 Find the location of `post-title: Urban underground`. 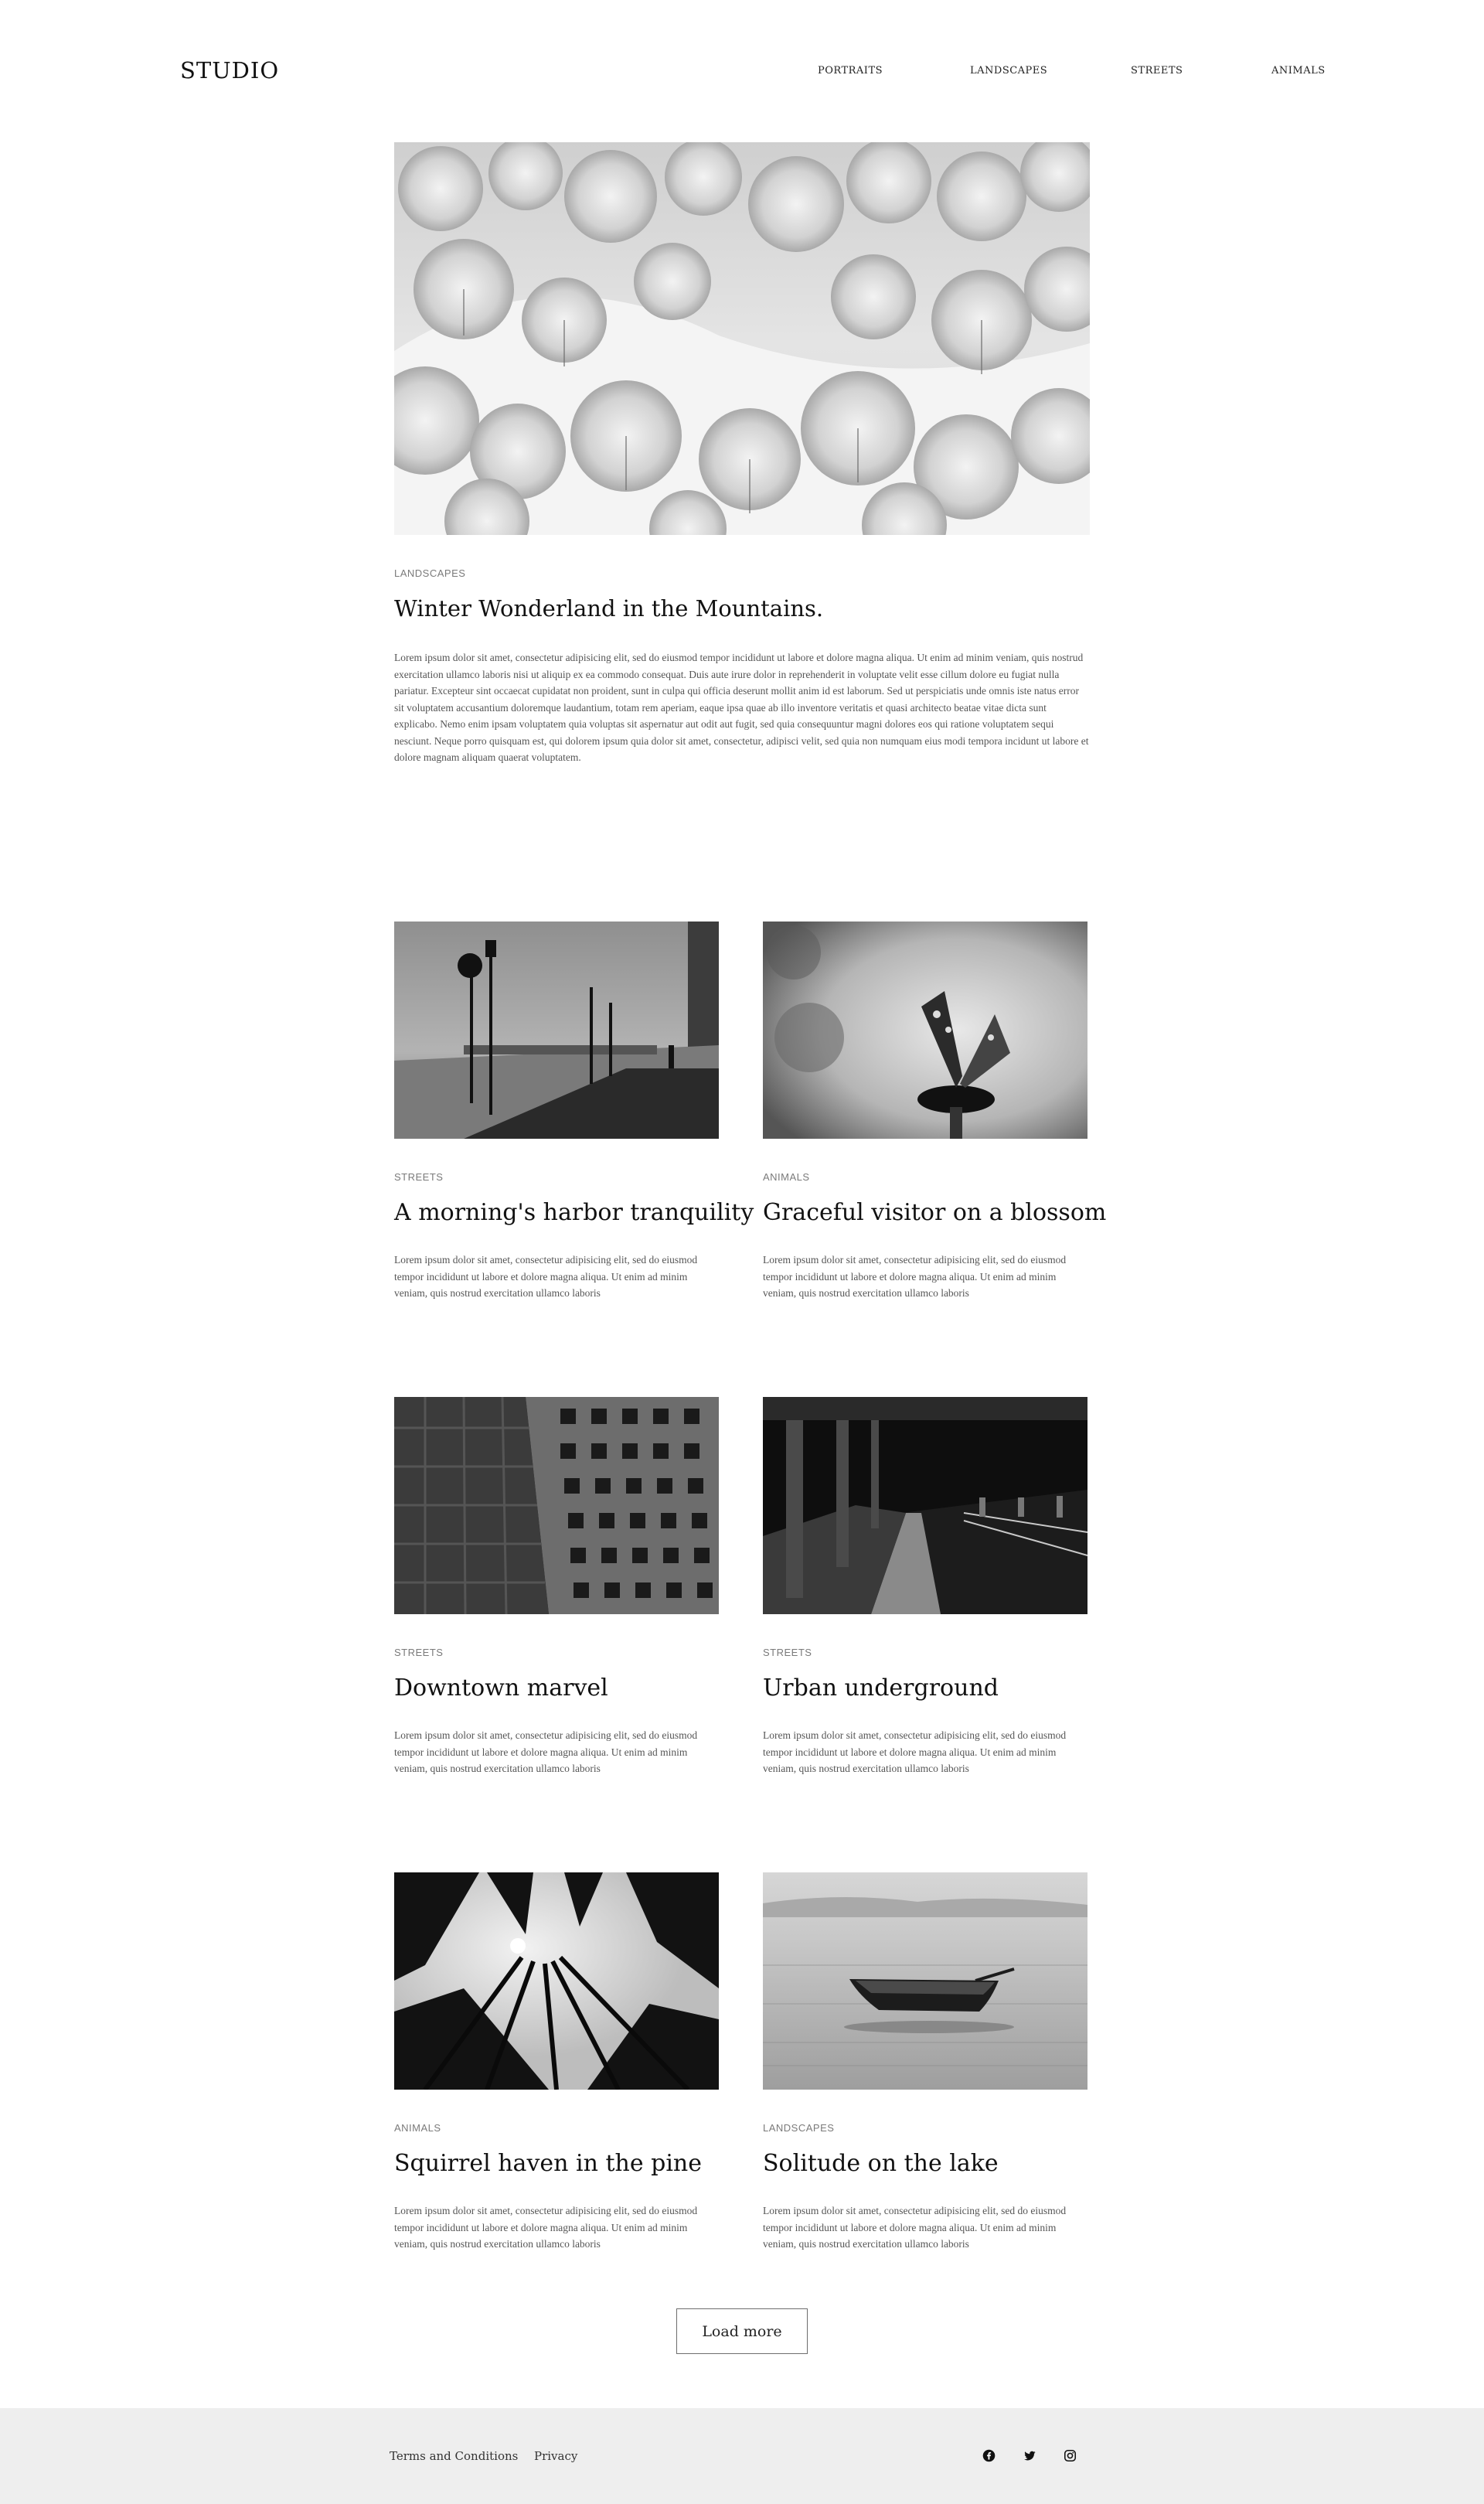

post-title: Urban underground is located at coordinates (881, 1688).